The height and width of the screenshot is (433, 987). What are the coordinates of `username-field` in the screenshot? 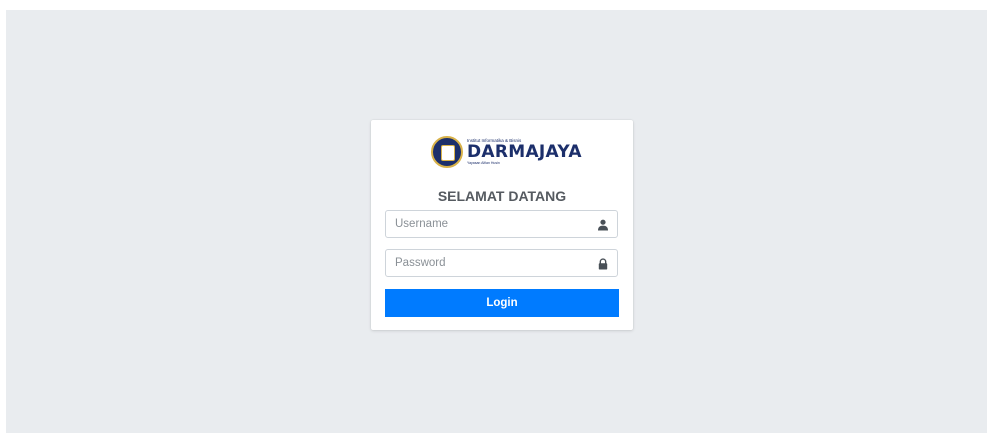 It's located at (501, 224).